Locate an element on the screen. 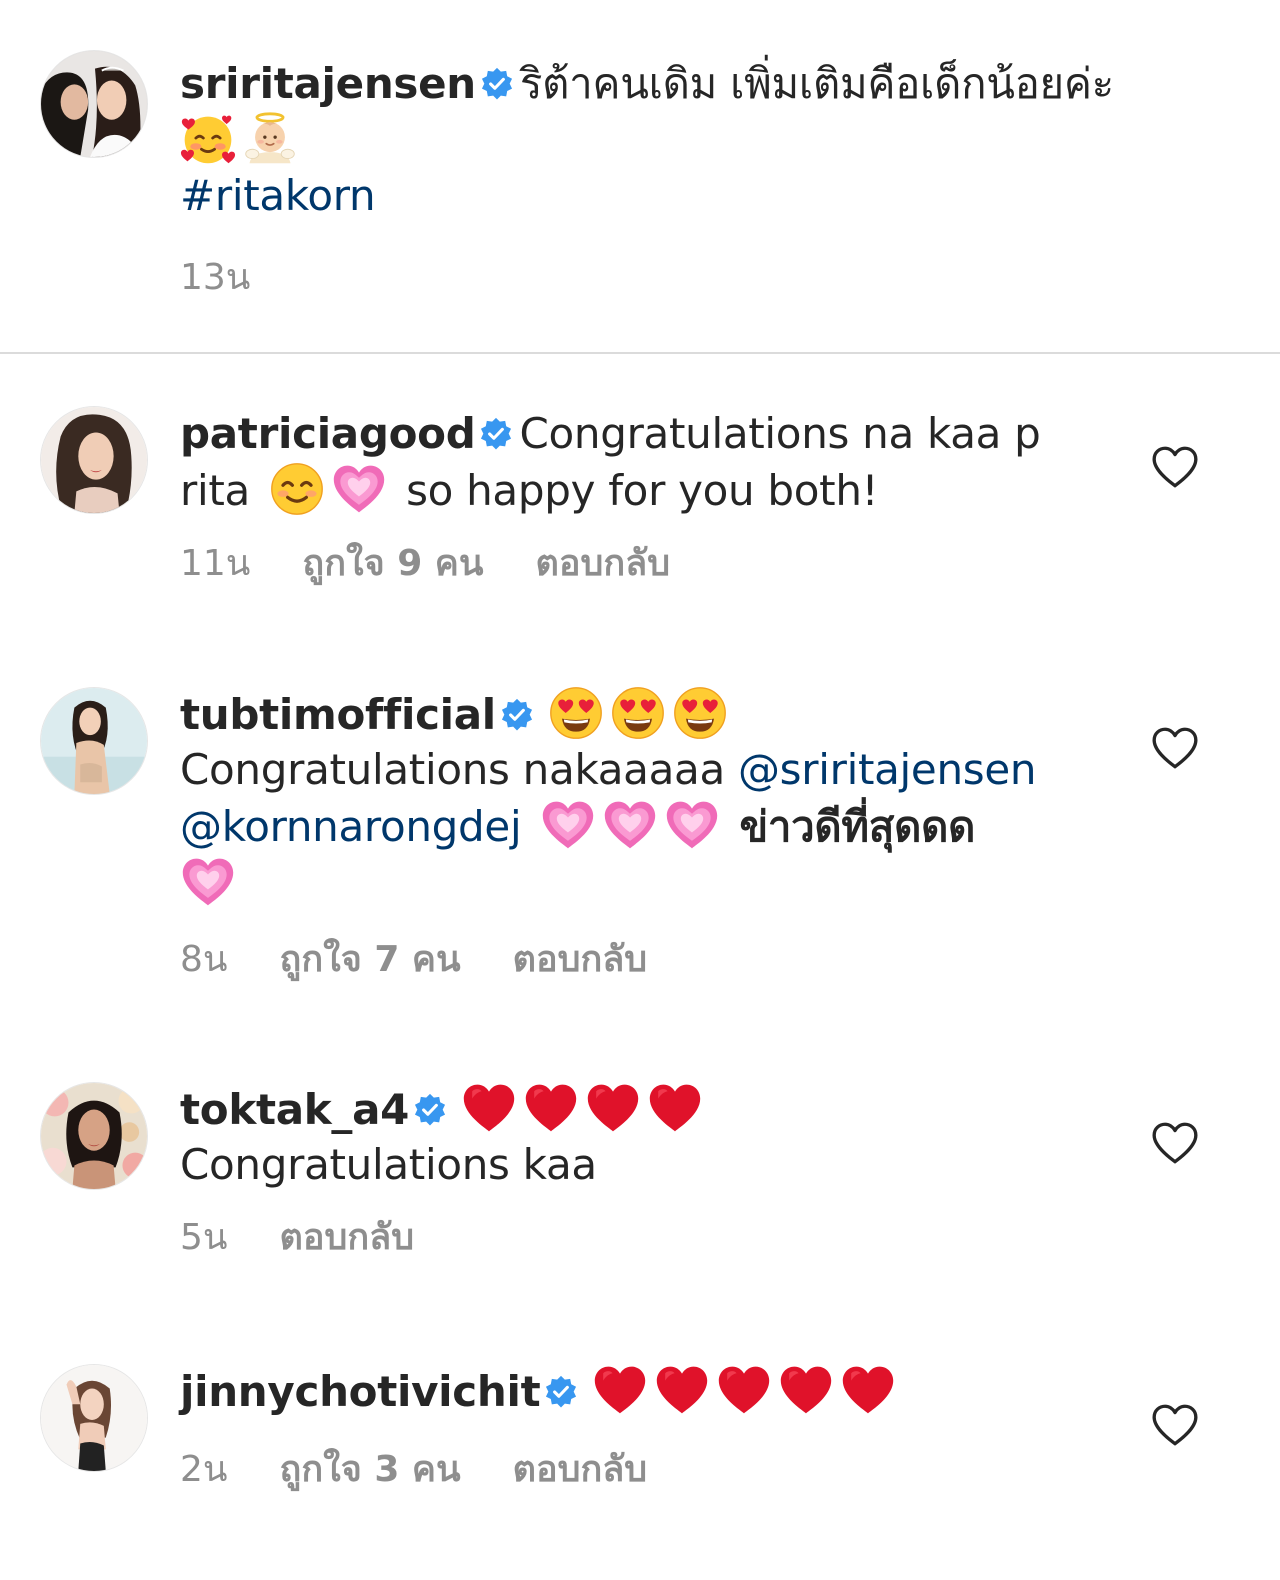  comment-toktak_a4: toktak_a4 Congratulations kaa 5น ตอบกลับ is located at coordinates (640, 1180).